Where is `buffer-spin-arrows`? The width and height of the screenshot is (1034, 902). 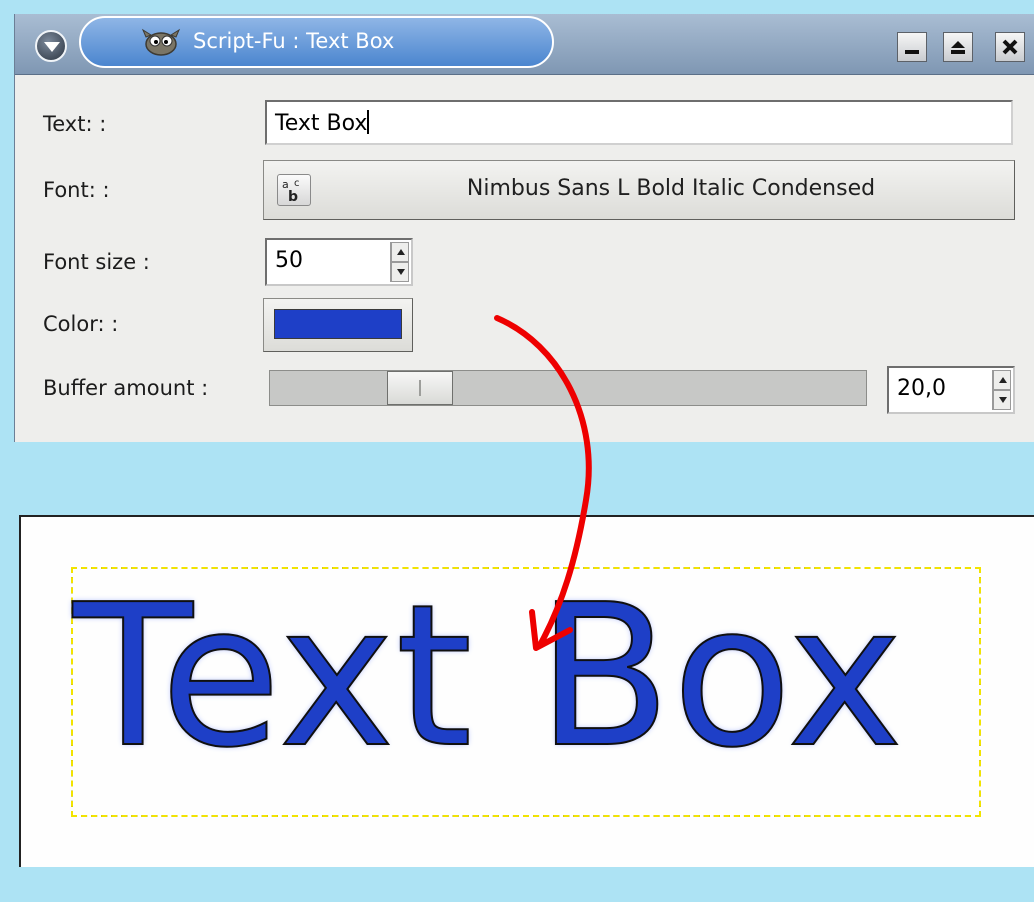
buffer-spin-arrows is located at coordinates (1001, 390).